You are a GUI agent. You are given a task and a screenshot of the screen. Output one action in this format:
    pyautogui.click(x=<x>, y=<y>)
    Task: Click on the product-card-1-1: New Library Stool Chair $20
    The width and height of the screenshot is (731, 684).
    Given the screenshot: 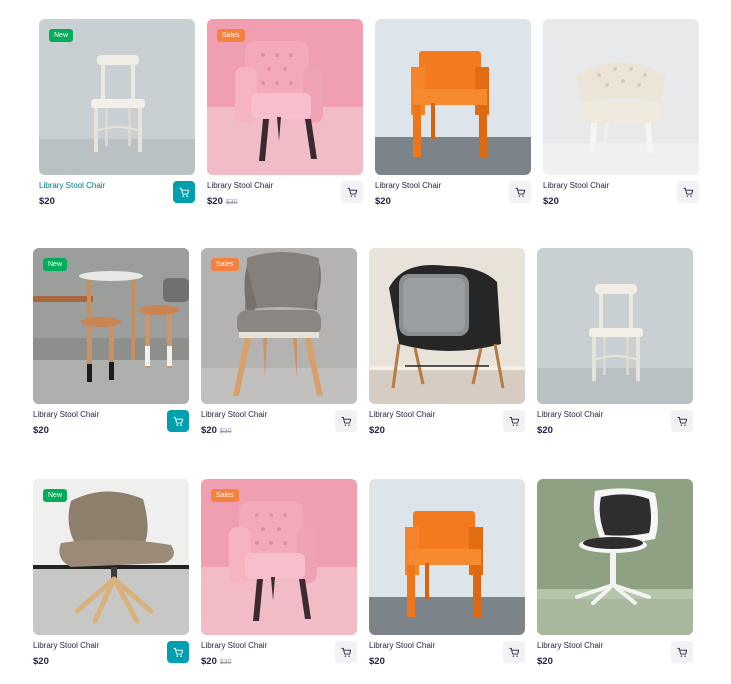 What is the action you would take?
    pyautogui.click(x=117, y=120)
    